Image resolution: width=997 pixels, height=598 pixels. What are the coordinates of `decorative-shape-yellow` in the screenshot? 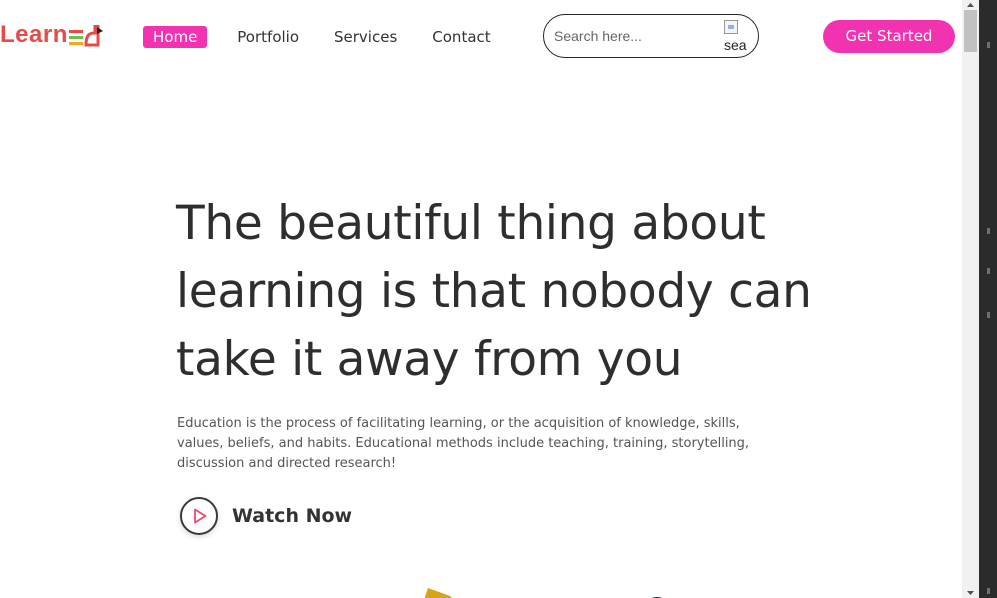 It's located at (438, 593).